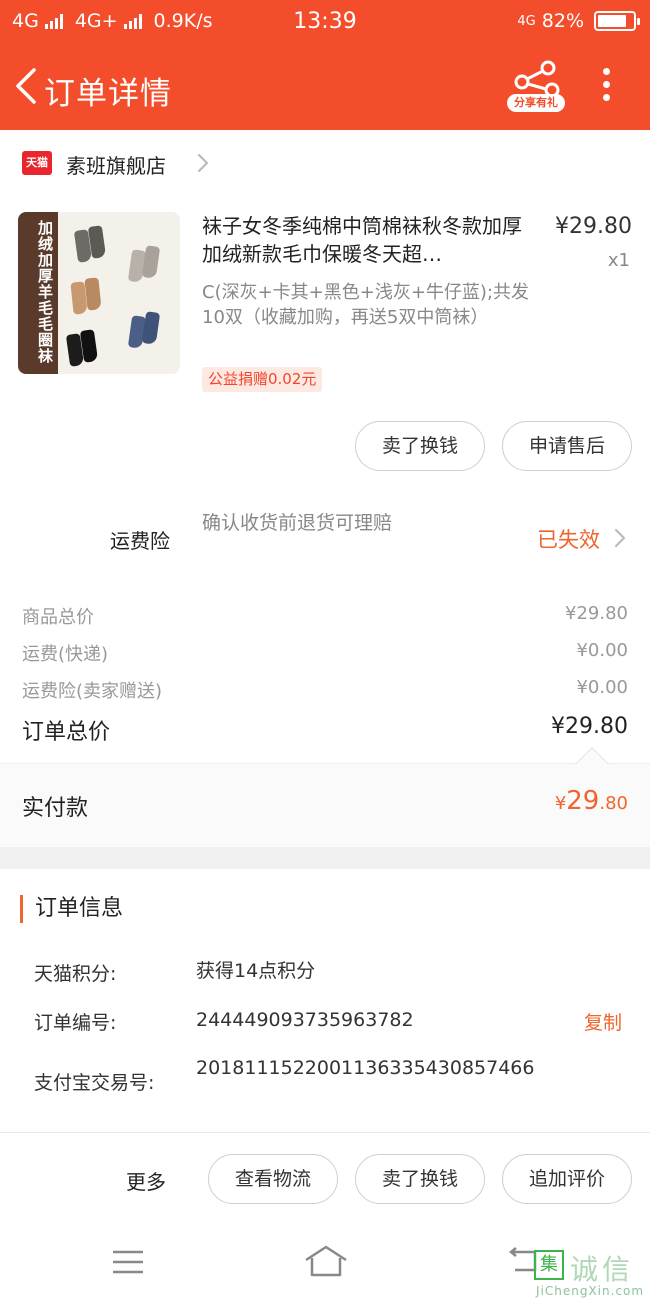 This screenshot has width=650, height=1300. I want to click on watermark: 集 诚信 JiChengXin.com, so click(592, 1274).